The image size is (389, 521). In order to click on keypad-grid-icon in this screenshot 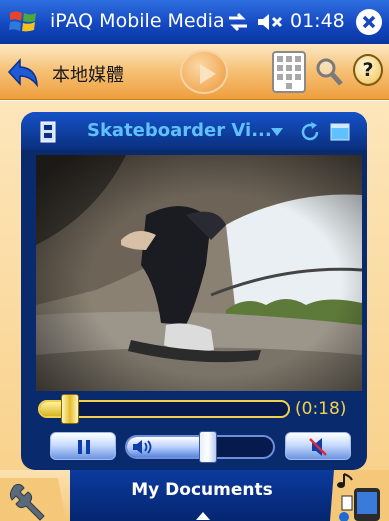, I will do `click(289, 72)`.